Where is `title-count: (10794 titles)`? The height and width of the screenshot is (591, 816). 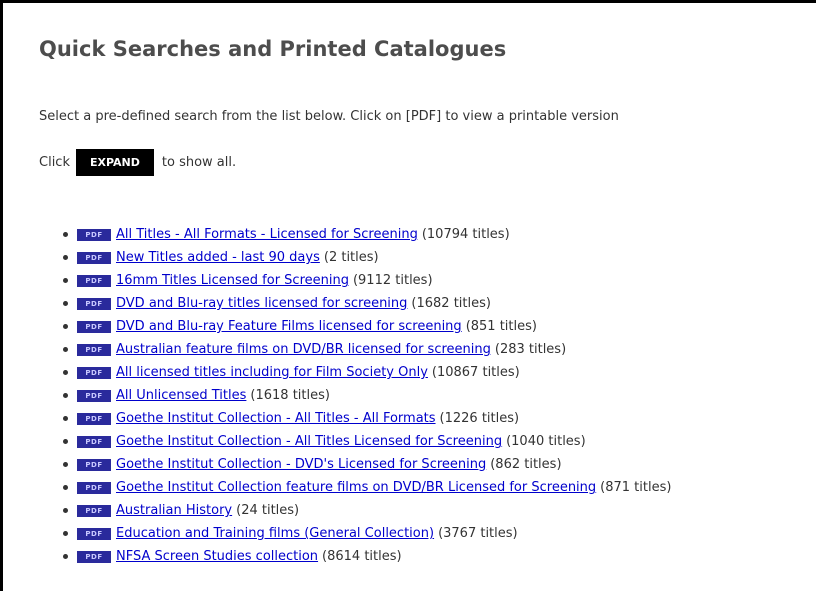
title-count: (10794 titles) is located at coordinates (465, 234).